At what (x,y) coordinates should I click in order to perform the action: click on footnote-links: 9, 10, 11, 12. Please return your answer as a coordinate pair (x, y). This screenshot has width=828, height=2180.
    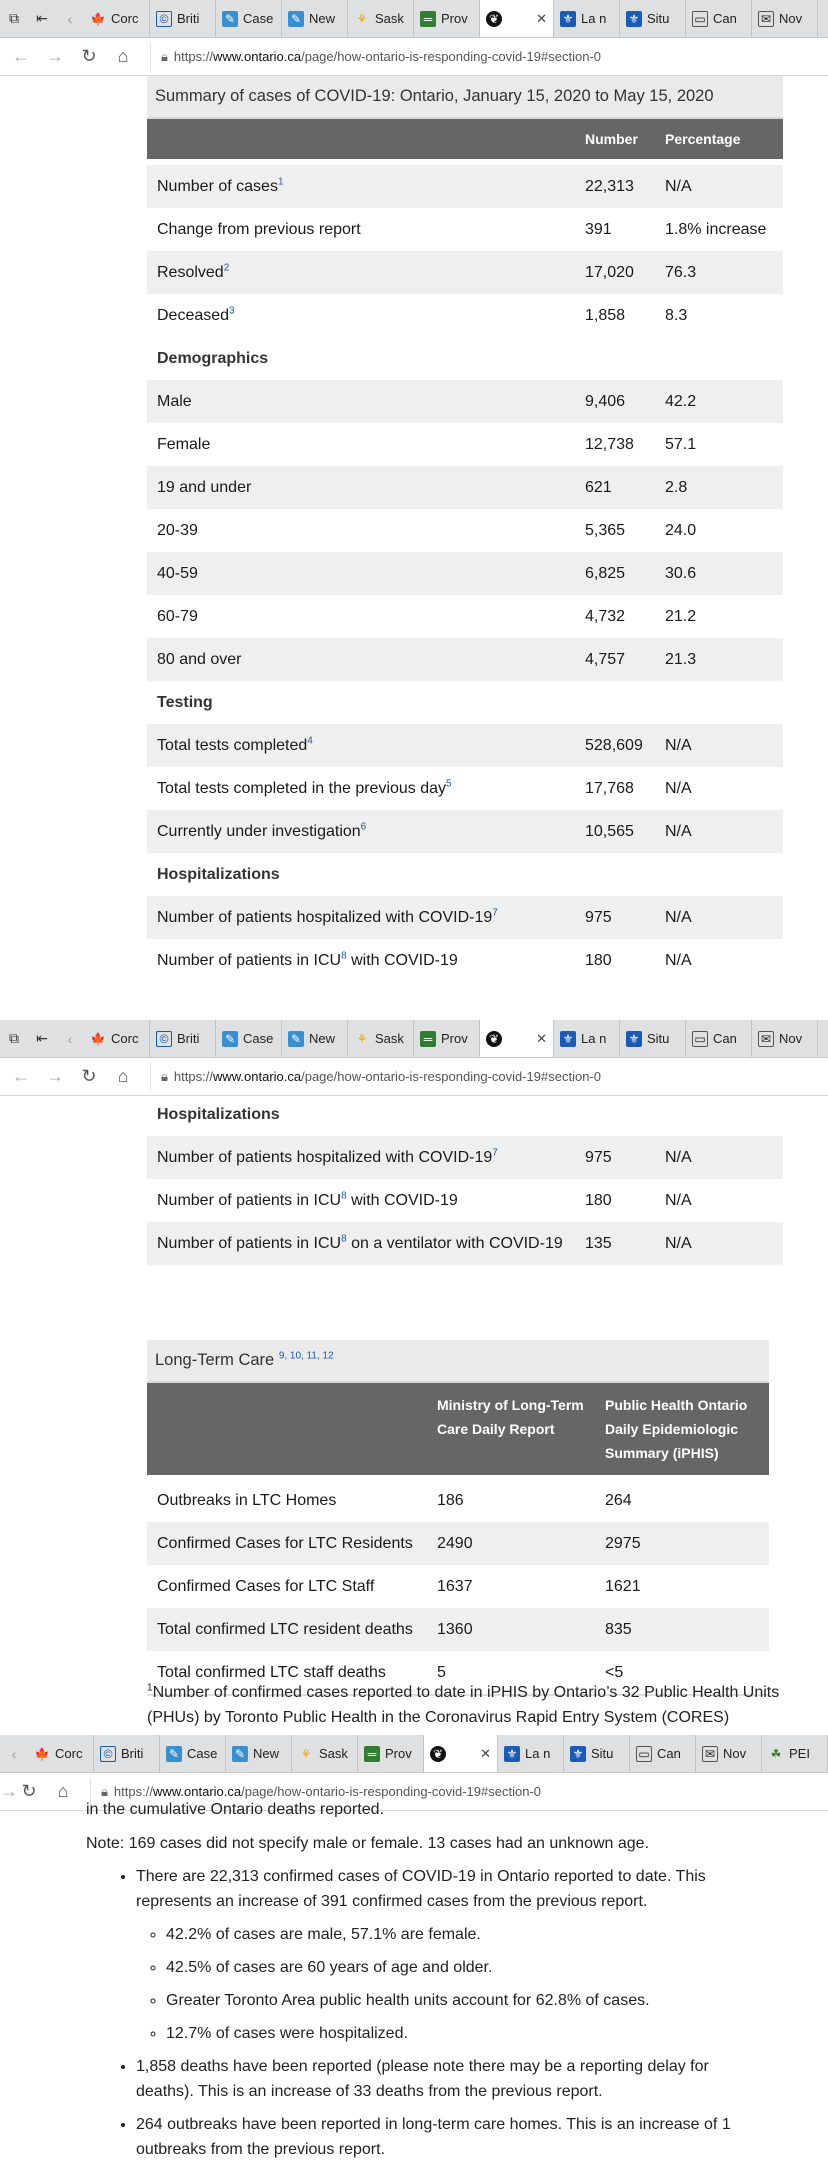
    Looking at the image, I should click on (306, 1356).